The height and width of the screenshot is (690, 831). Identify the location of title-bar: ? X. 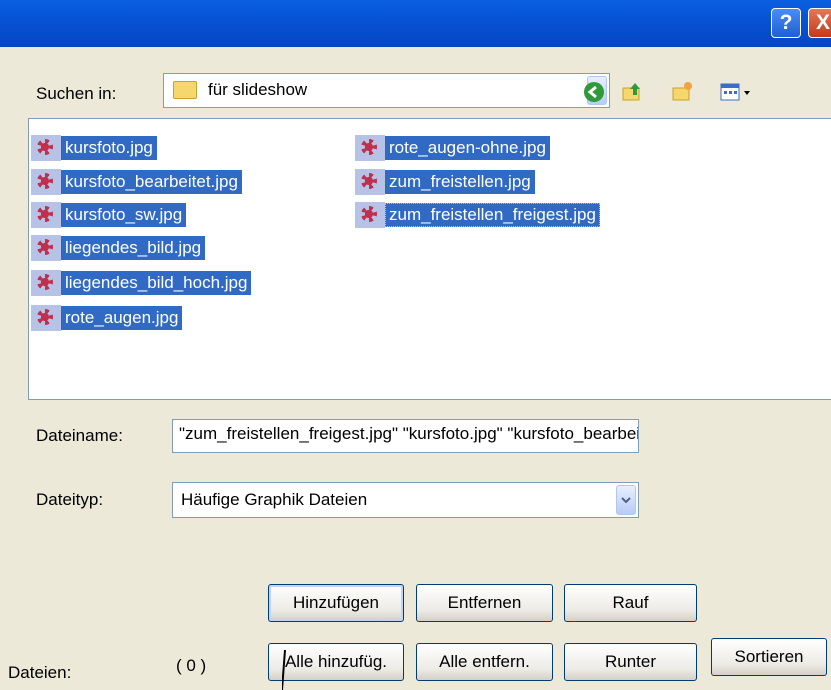
(415, 23).